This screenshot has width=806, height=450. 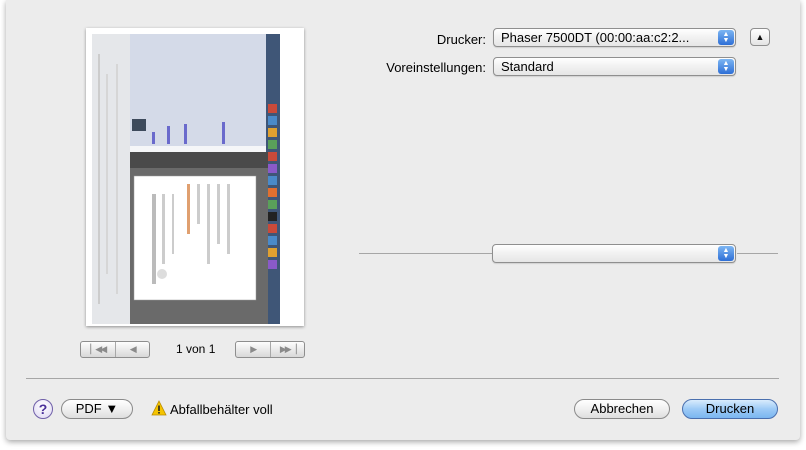 I want to click on presets-value: Standard, so click(x=527, y=66).